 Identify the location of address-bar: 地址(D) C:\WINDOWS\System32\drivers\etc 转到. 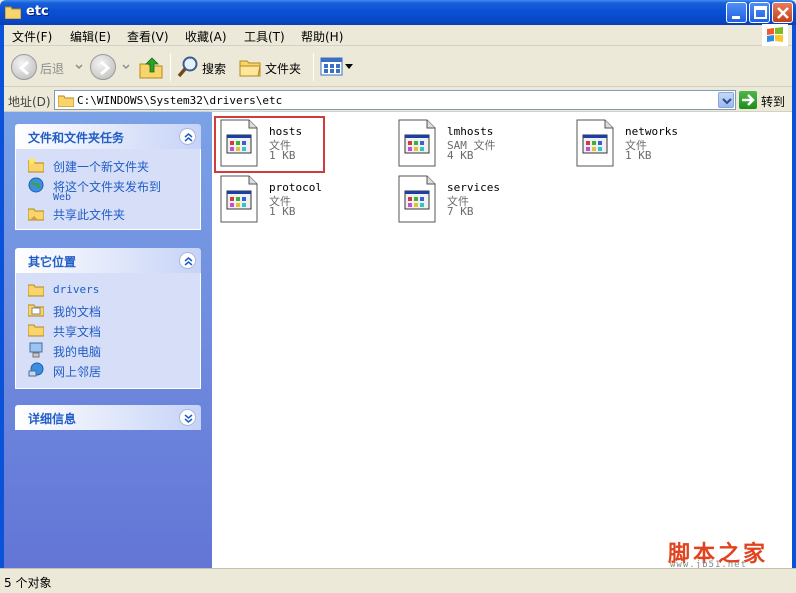
(398, 100).